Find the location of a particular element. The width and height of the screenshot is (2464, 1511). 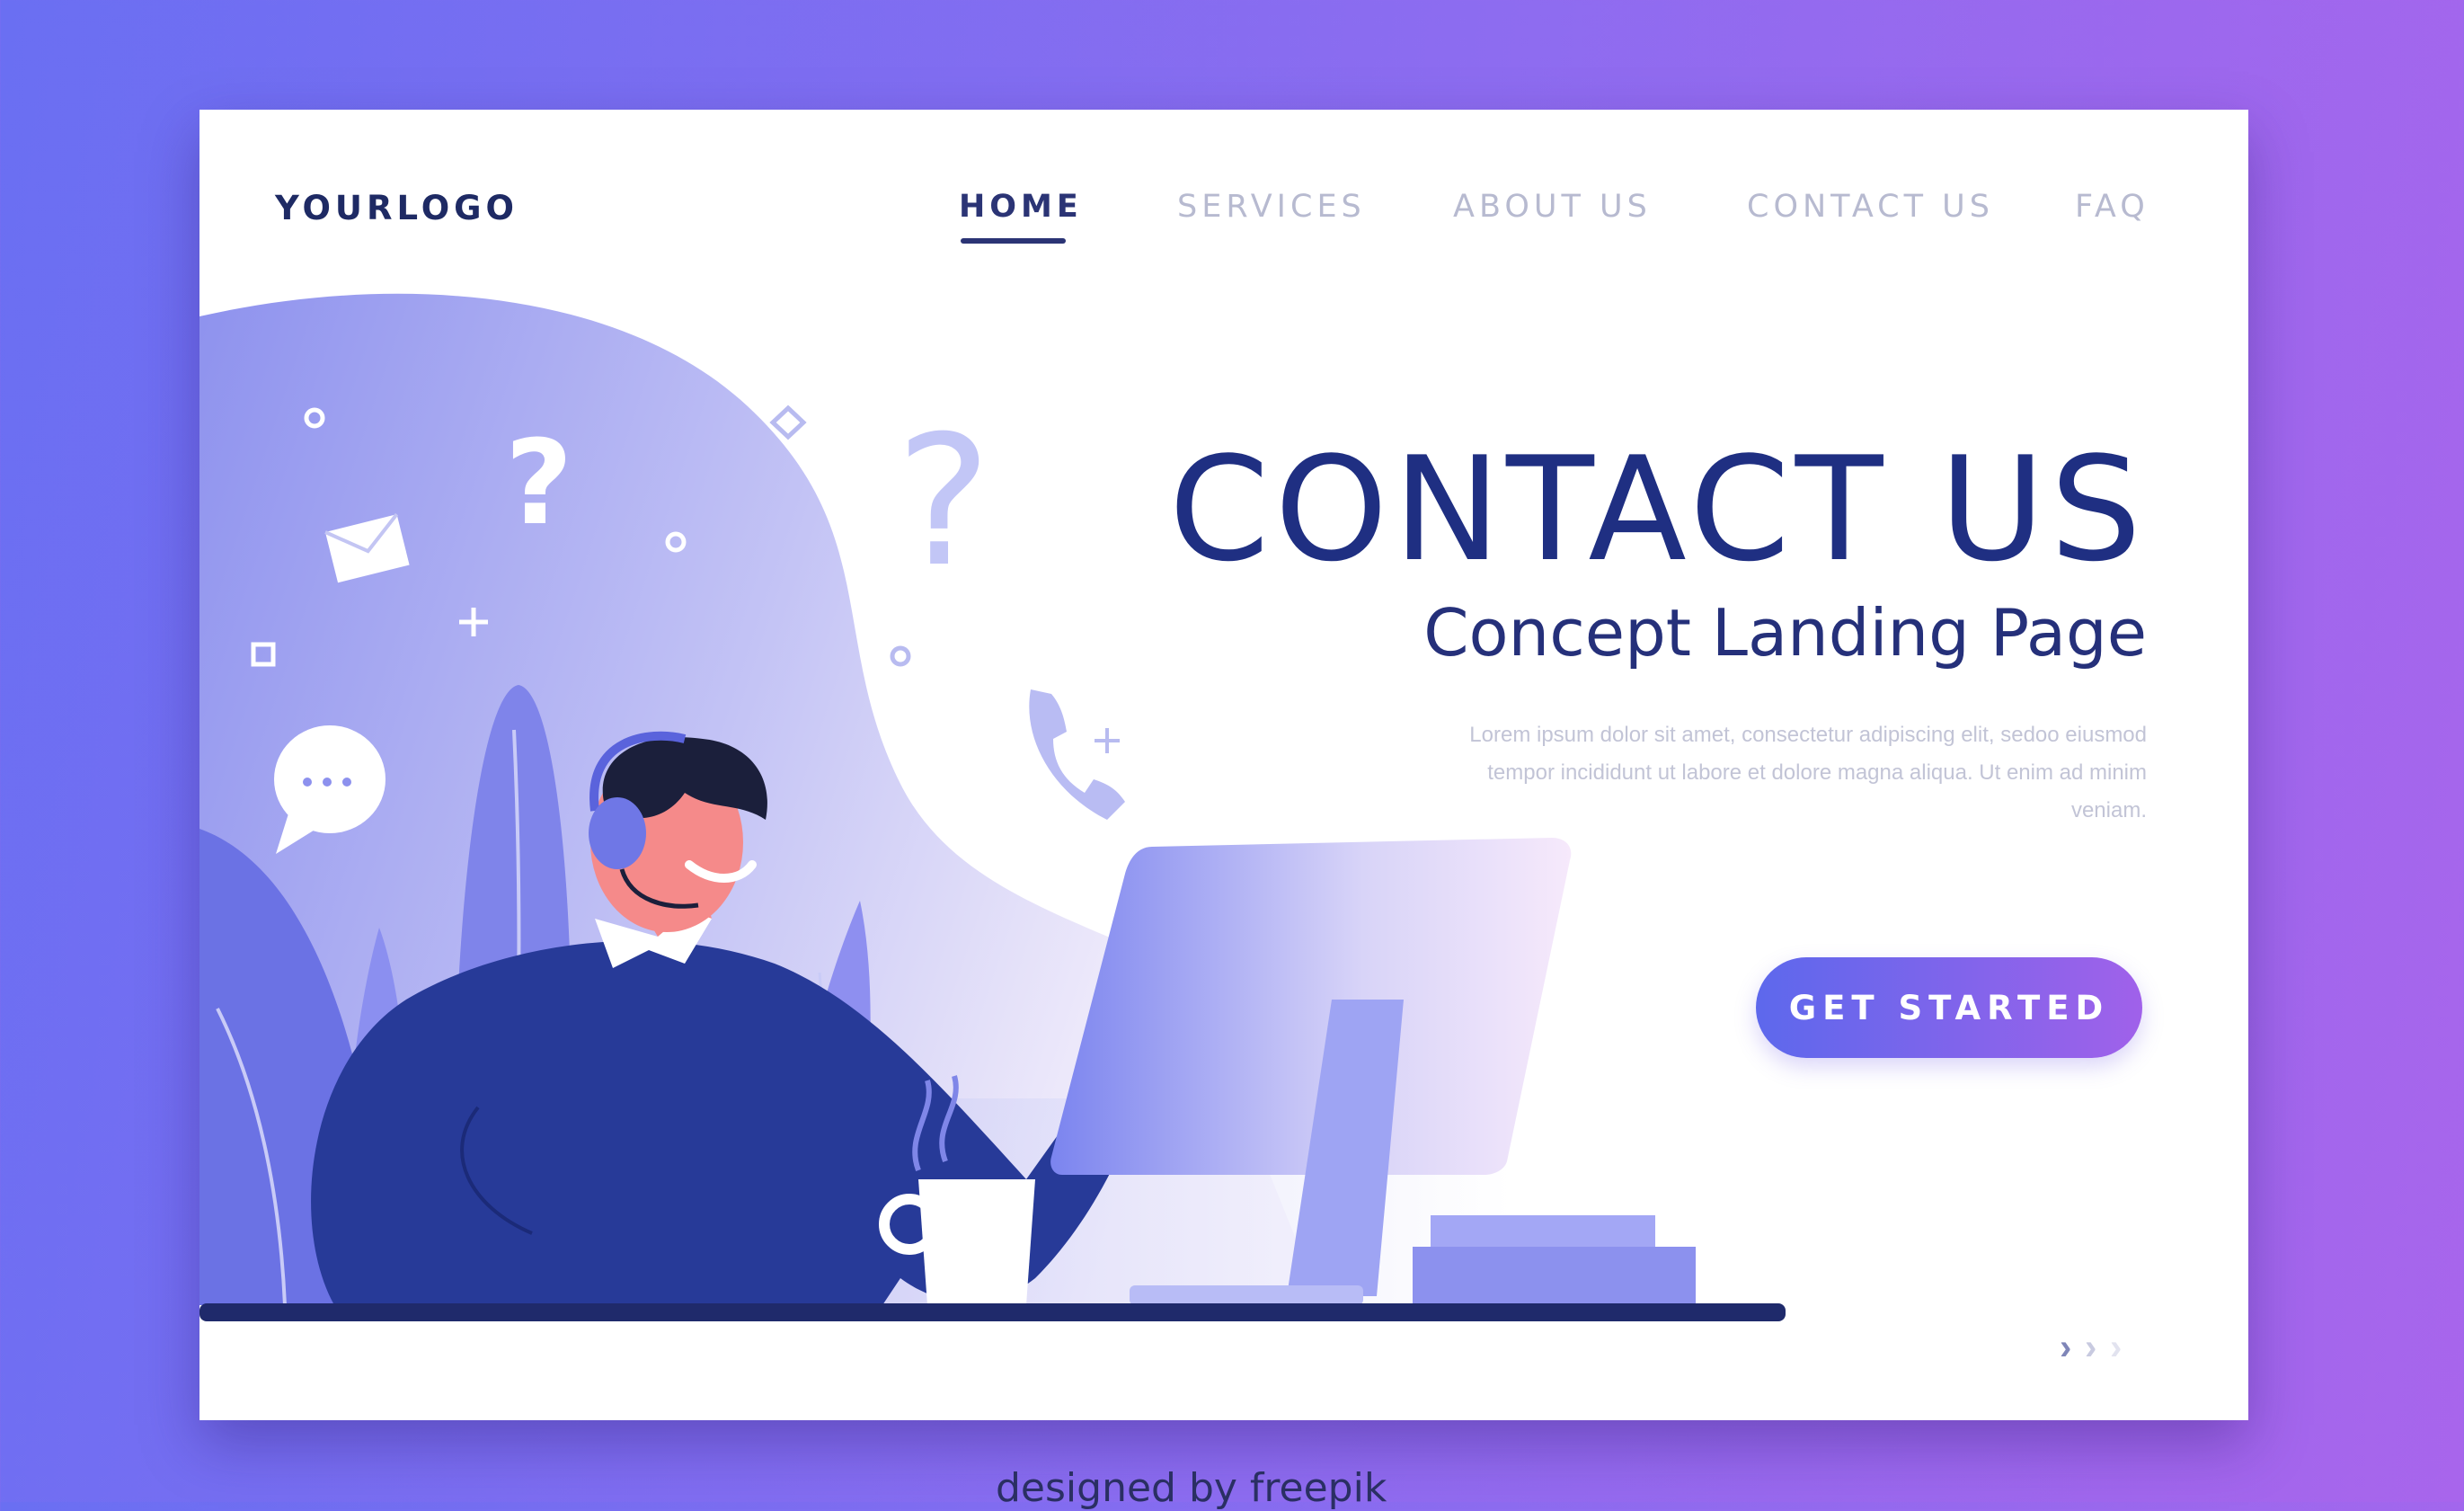

phone-icon is located at coordinates (1077, 754).